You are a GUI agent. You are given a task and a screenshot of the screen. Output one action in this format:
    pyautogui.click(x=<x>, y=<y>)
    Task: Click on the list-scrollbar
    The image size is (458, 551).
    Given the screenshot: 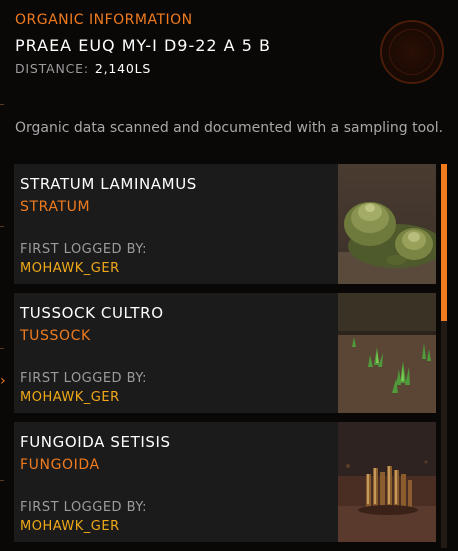 What is the action you would take?
    pyautogui.click(x=444, y=356)
    